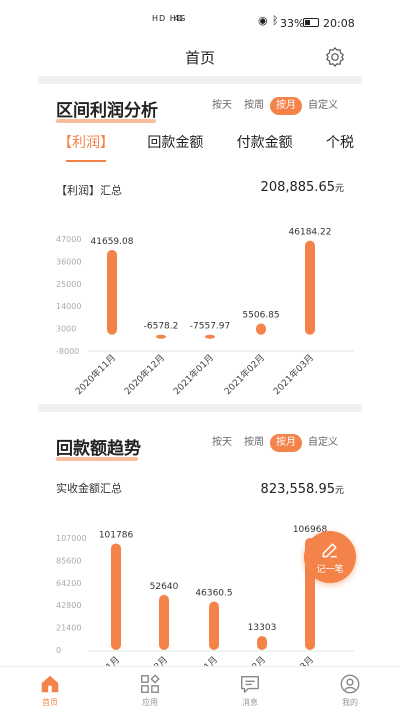 This screenshot has width=400, height=711. I want to click on y-tick-label: 42800, so click(68, 605).